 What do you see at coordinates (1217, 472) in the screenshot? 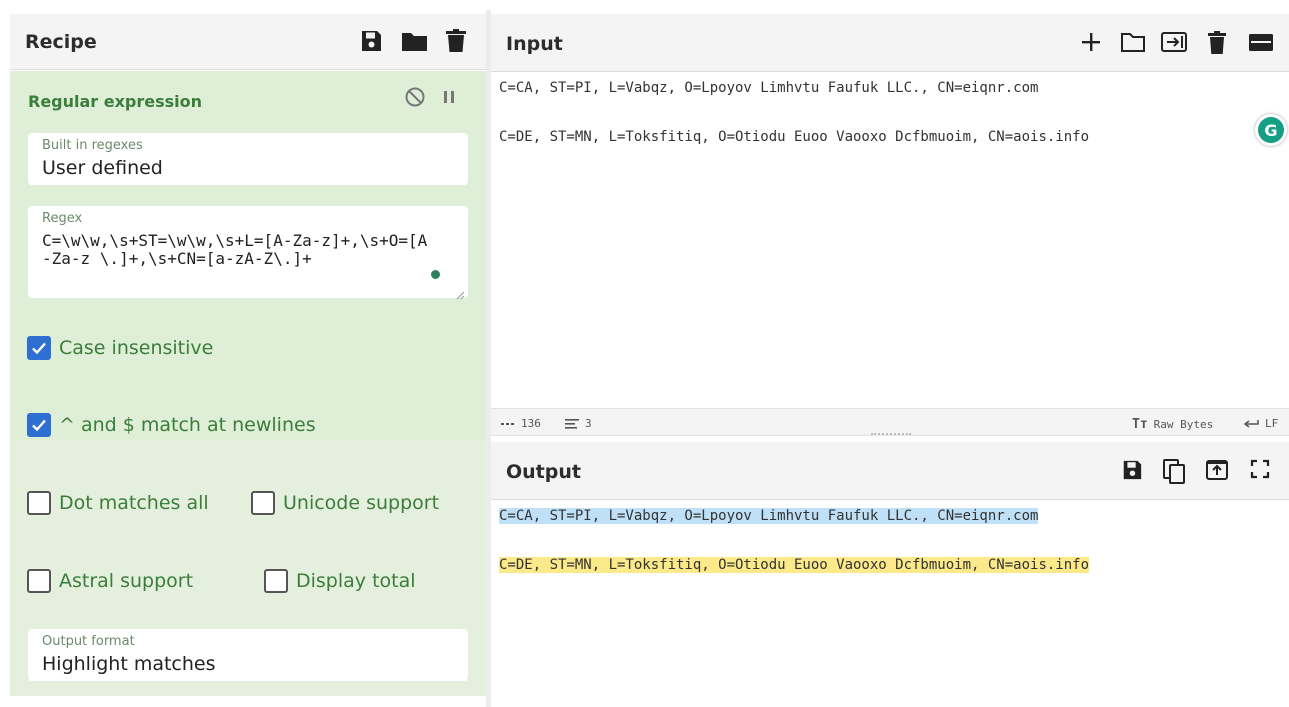
I see `replace-input-icon` at bounding box center [1217, 472].